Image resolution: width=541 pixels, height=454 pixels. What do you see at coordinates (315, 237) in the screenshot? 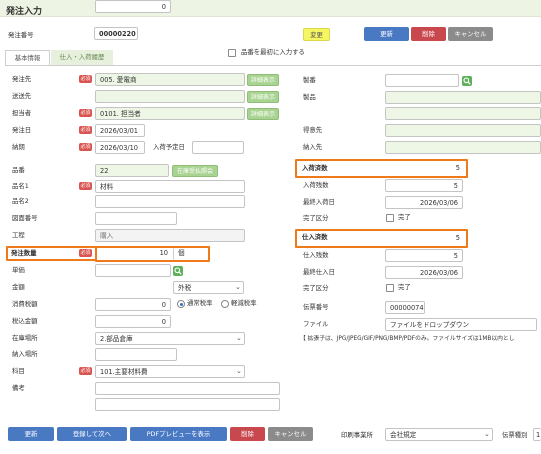
I see `purchased-count-label: 仕入済数` at bounding box center [315, 237].